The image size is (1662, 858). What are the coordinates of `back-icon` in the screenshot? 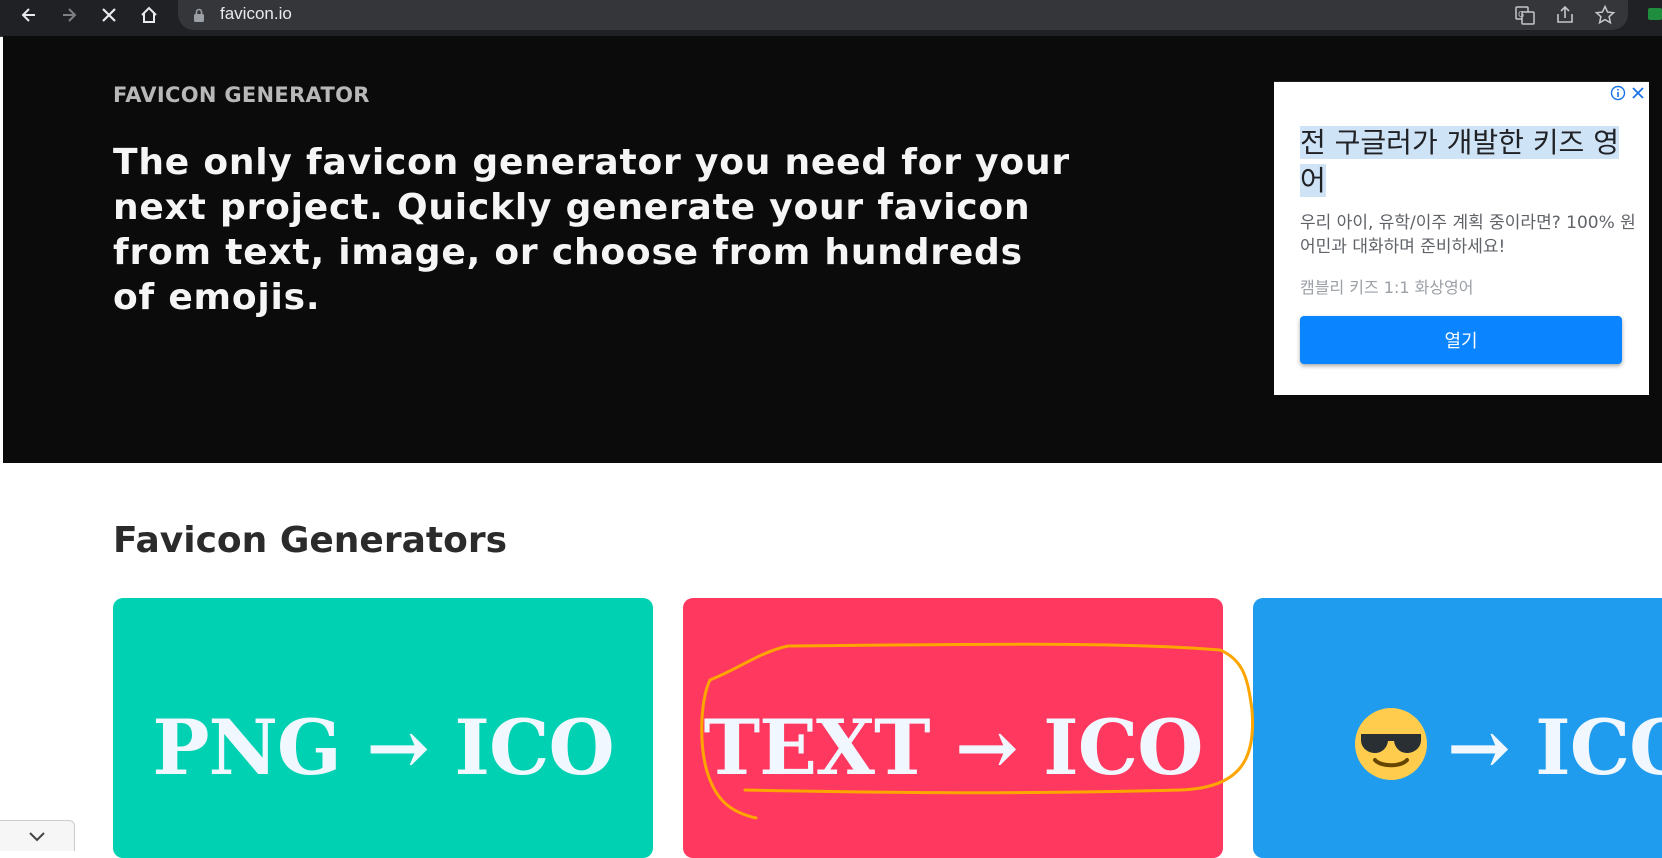 It's located at (29, 15).